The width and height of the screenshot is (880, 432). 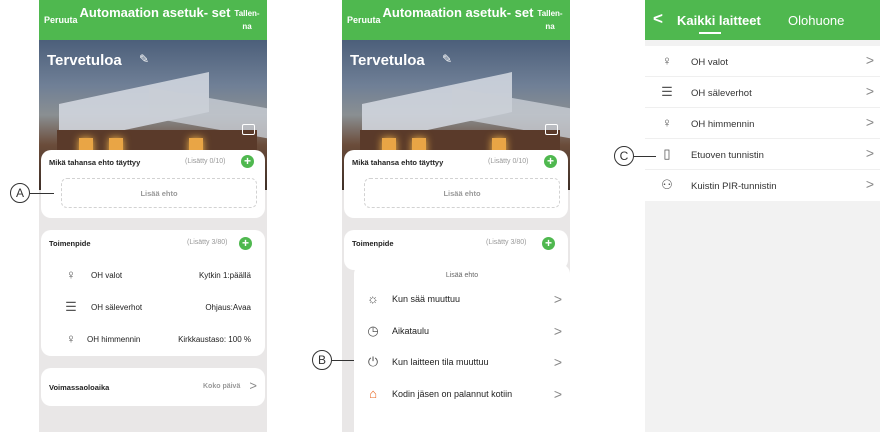 I want to click on device-name: Kuistin PIR-tunnistin, so click(x=734, y=186).